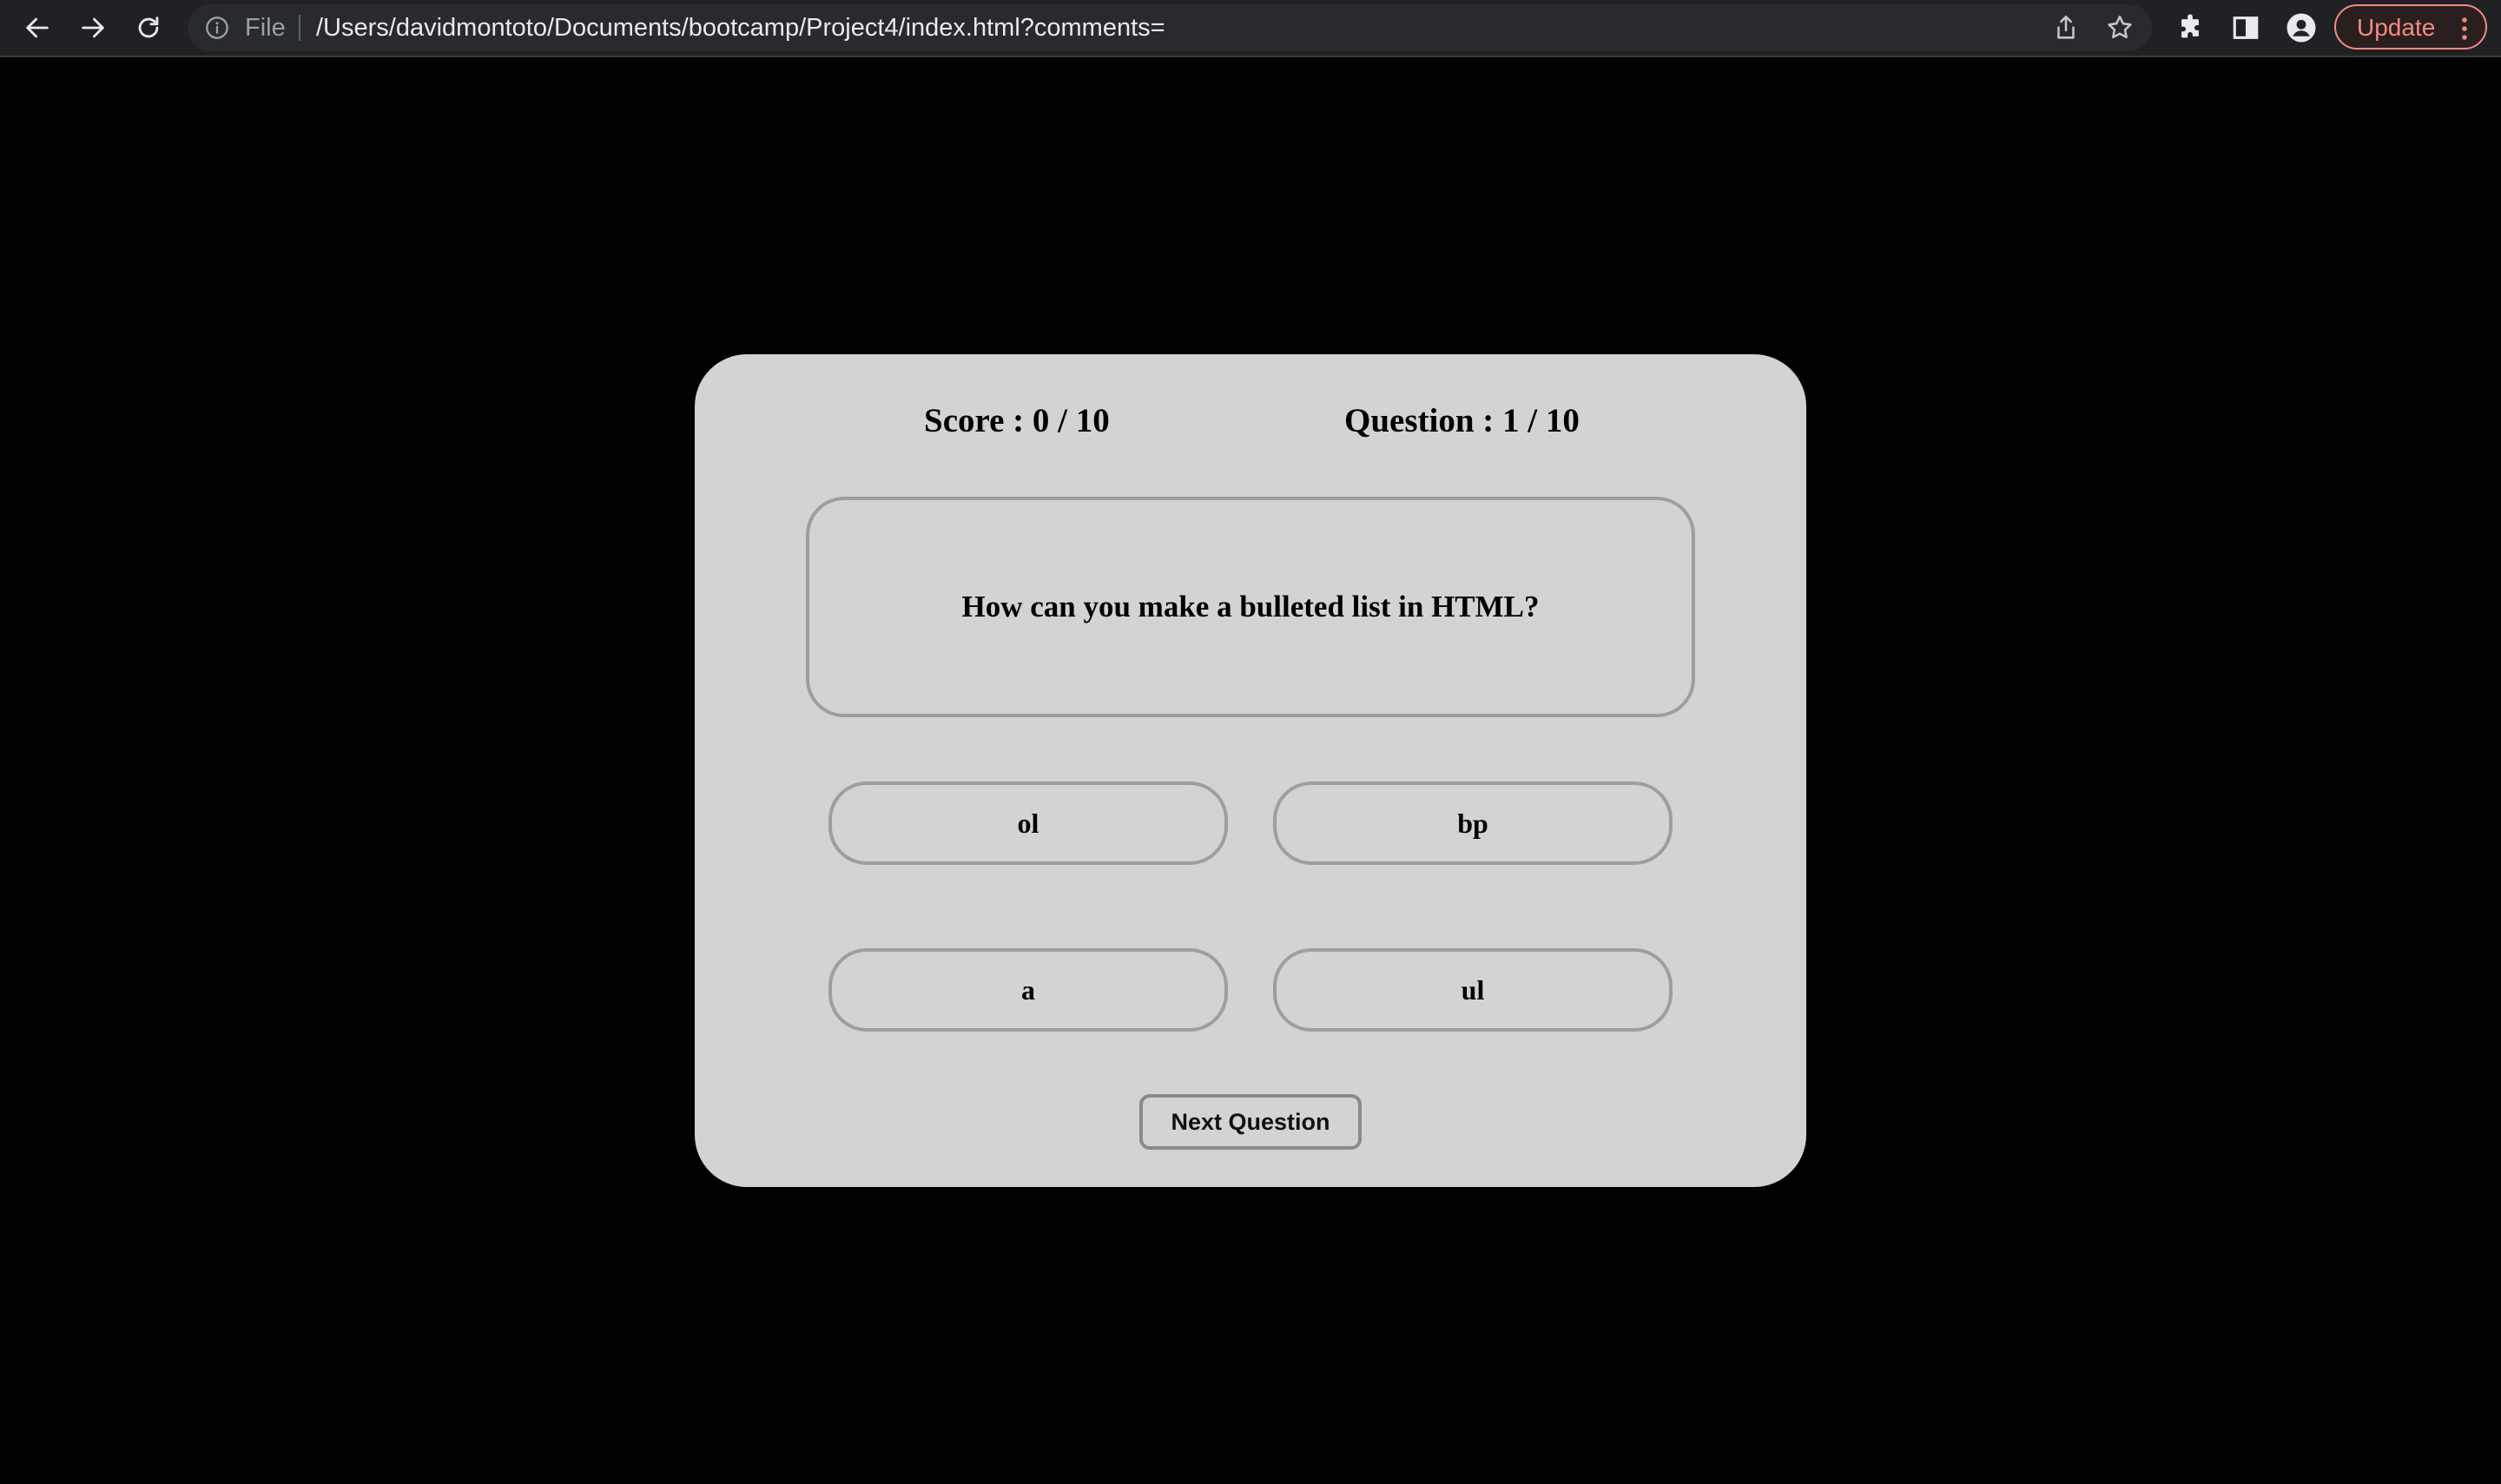 The image size is (2501, 1484). I want to click on answer-button-4: ul, so click(1473, 990).